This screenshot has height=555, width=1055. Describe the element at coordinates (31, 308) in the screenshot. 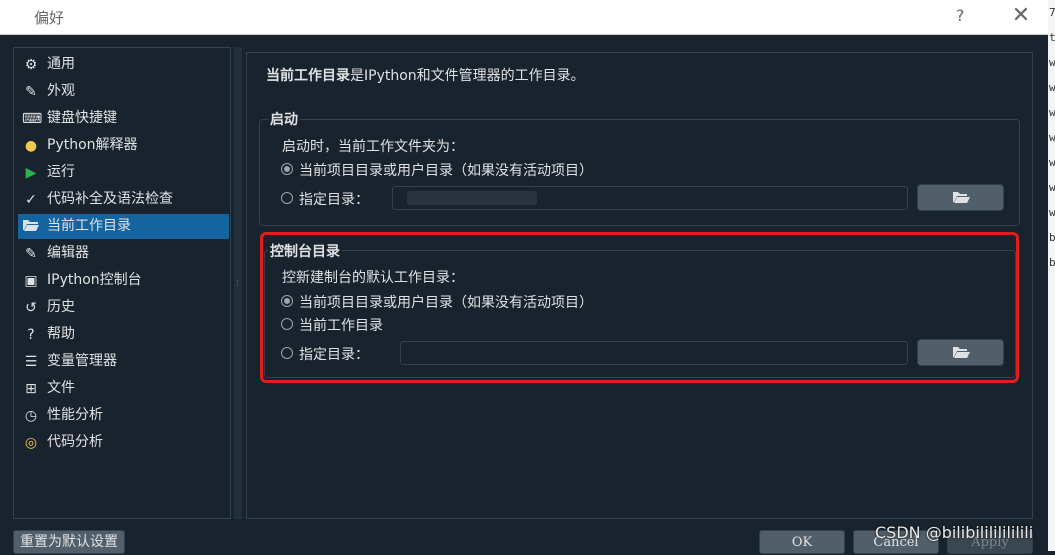

I see `history-icon: ↺` at that location.